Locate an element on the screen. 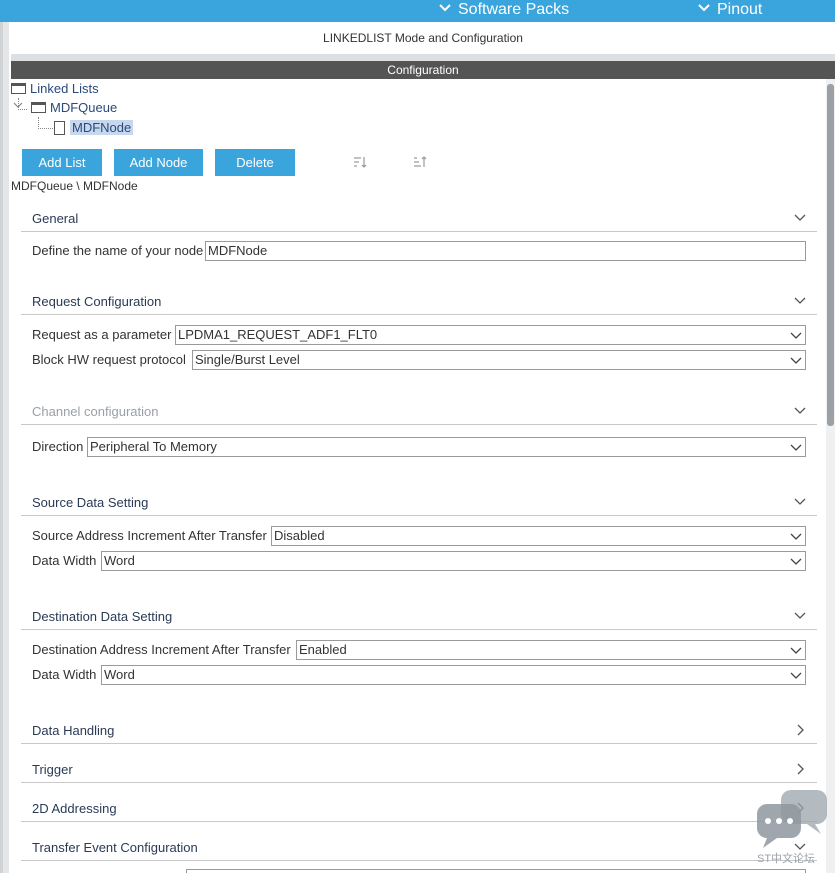 The image size is (835, 873). forum-watermark: ST中文论坛 is located at coordinates (793, 830).